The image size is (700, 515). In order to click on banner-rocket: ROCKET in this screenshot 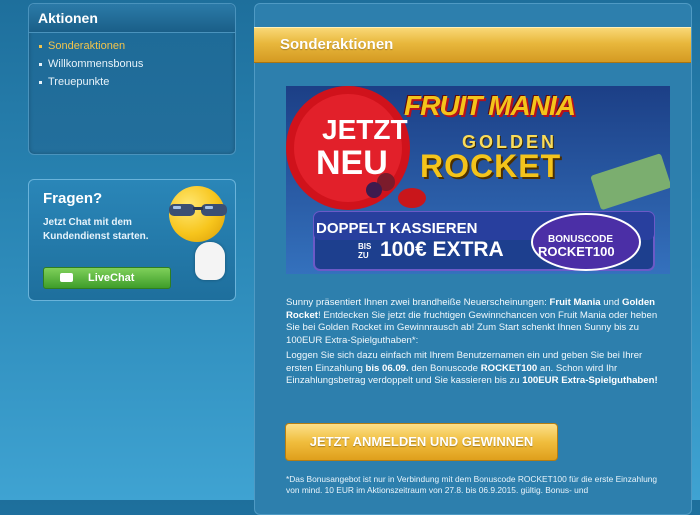, I will do `click(491, 166)`.